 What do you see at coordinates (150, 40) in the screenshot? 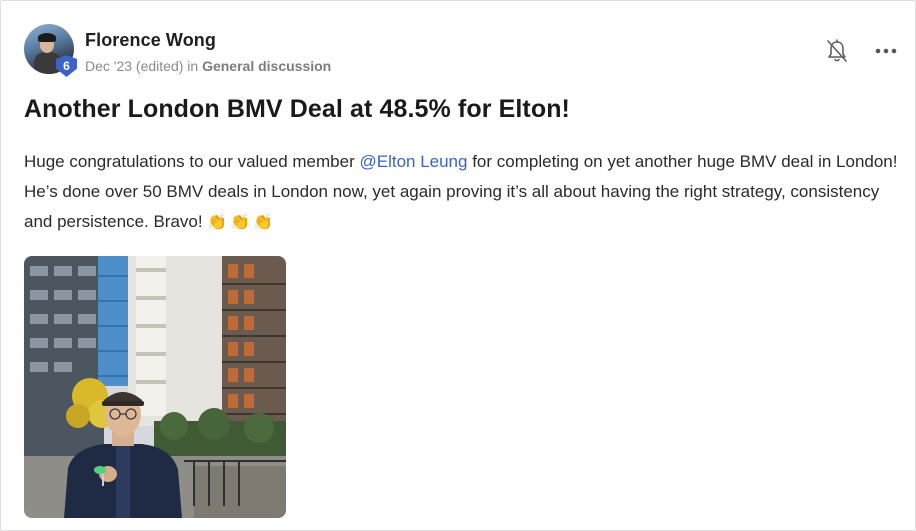
I see `author-name: Florence Wong` at bounding box center [150, 40].